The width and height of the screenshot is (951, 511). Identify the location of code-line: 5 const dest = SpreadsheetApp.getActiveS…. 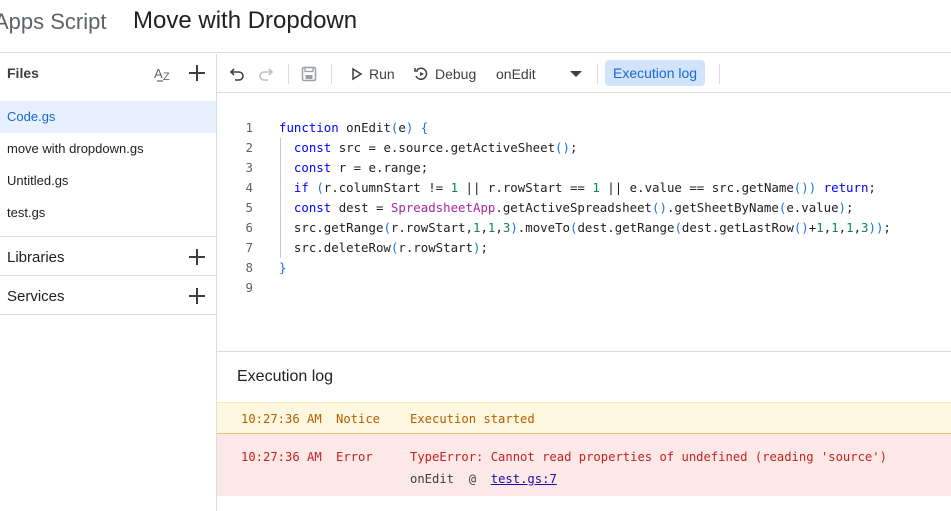
(584, 208).